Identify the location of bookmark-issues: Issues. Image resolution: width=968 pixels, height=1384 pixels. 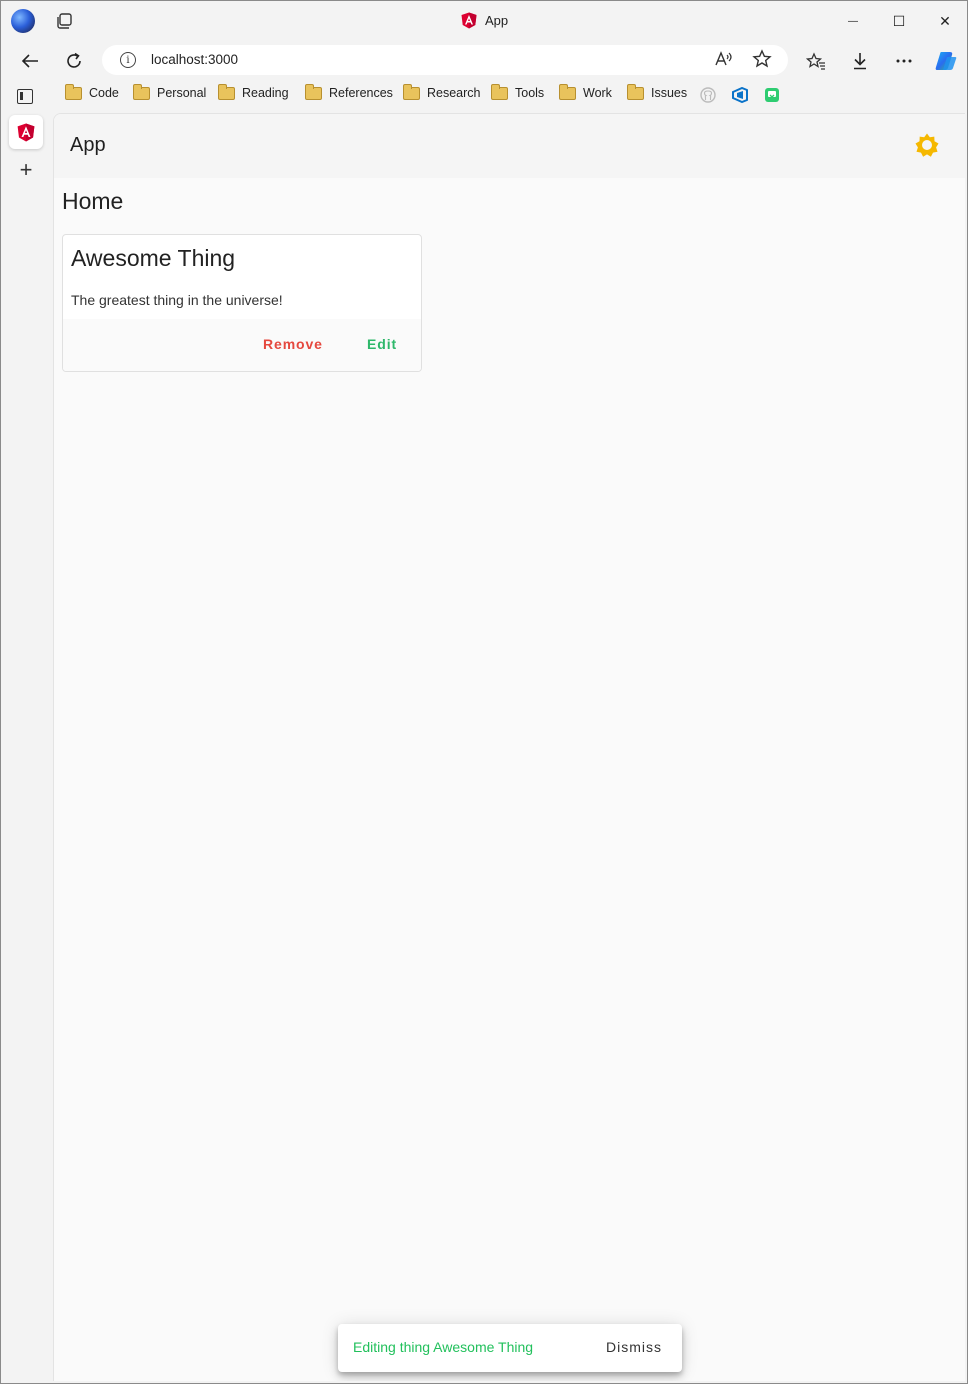
(657, 91).